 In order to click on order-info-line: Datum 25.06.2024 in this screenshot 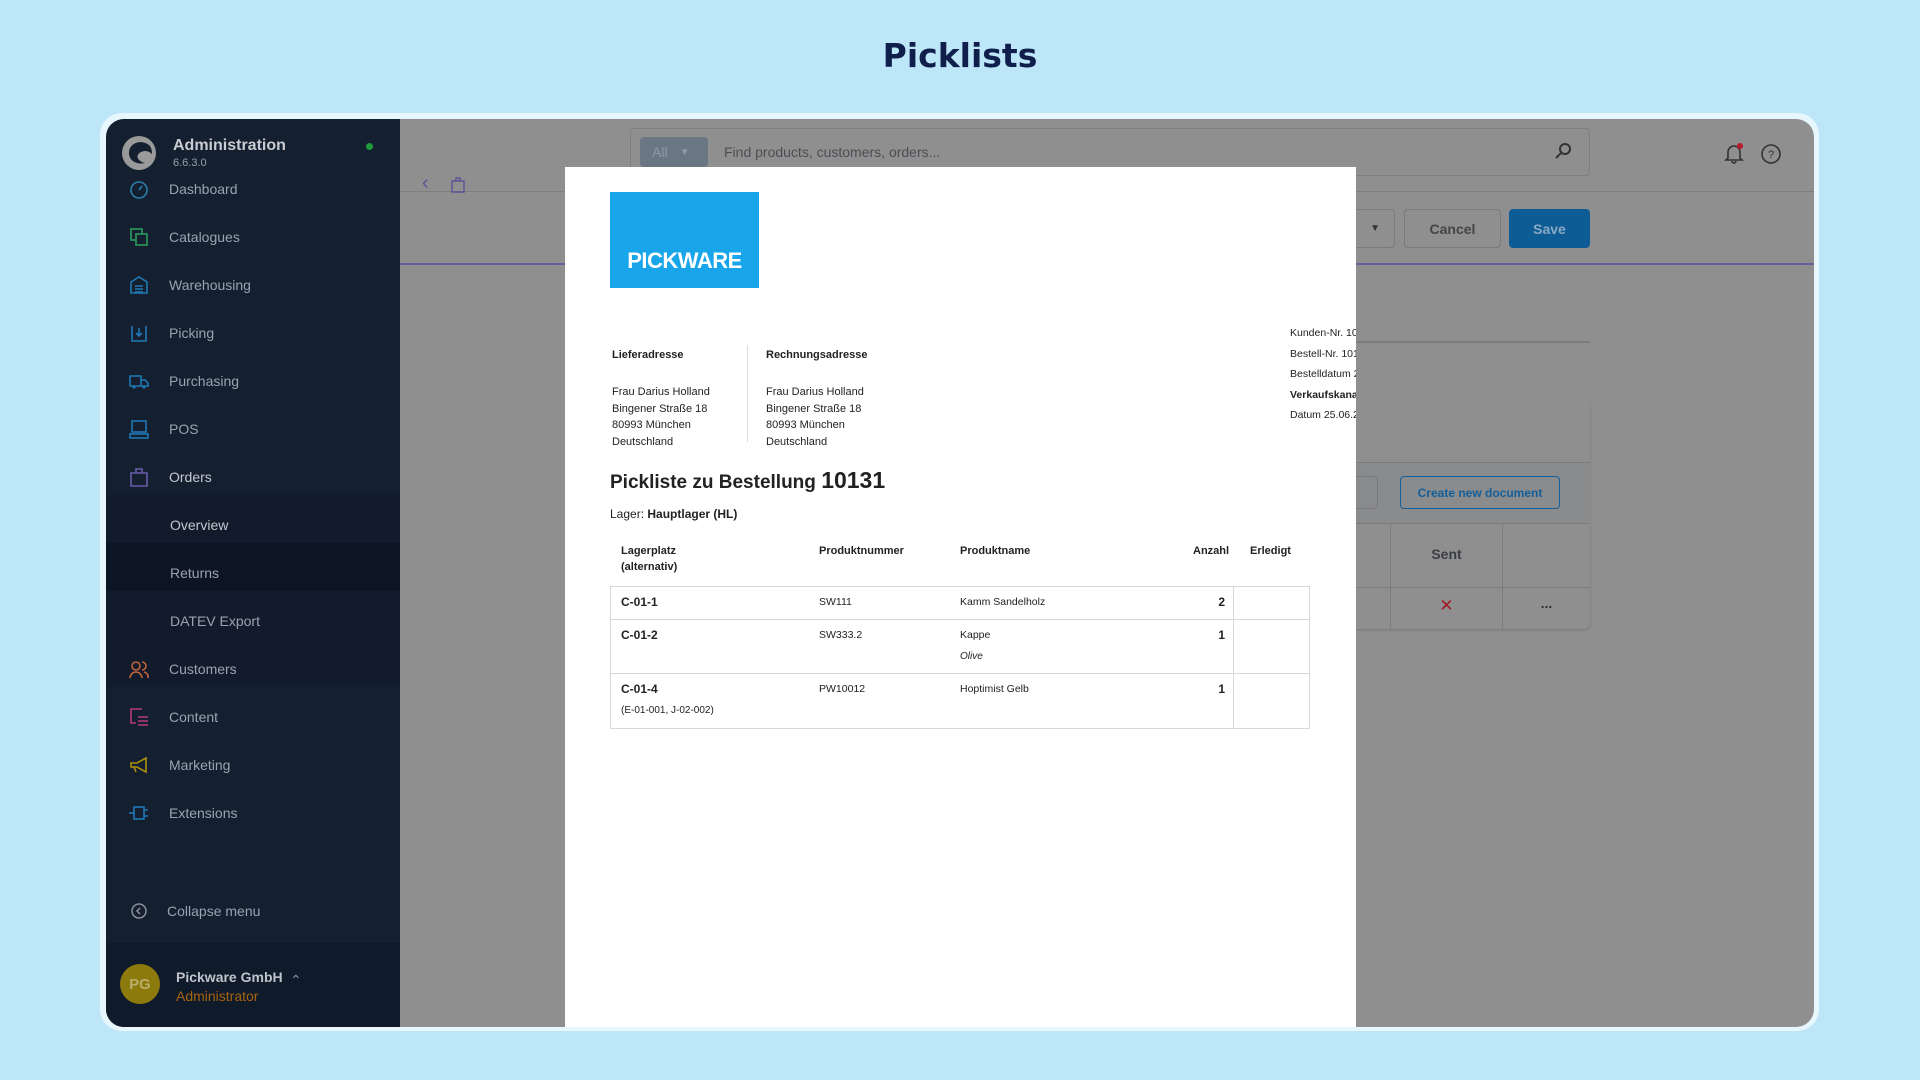, I will do `click(1323, 415)`.